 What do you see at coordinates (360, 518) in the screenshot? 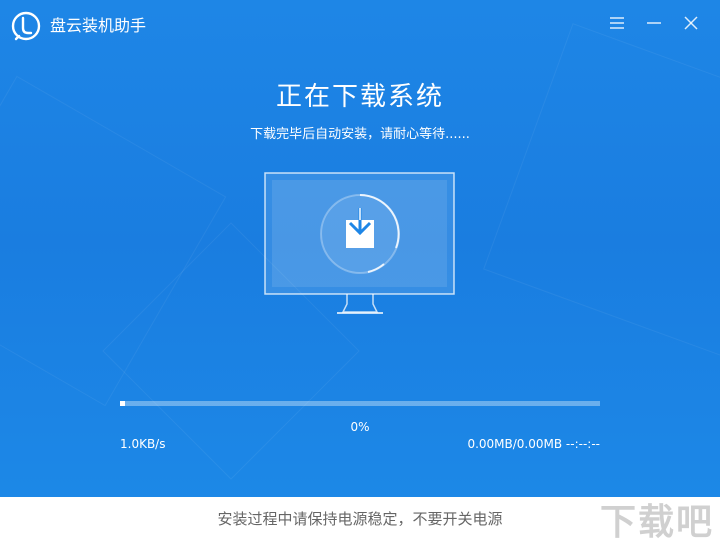
I see `footer-bar: 安装过程中请保持电源稳定，不要开关电源 下载吧` at bounding box center [360, 518].